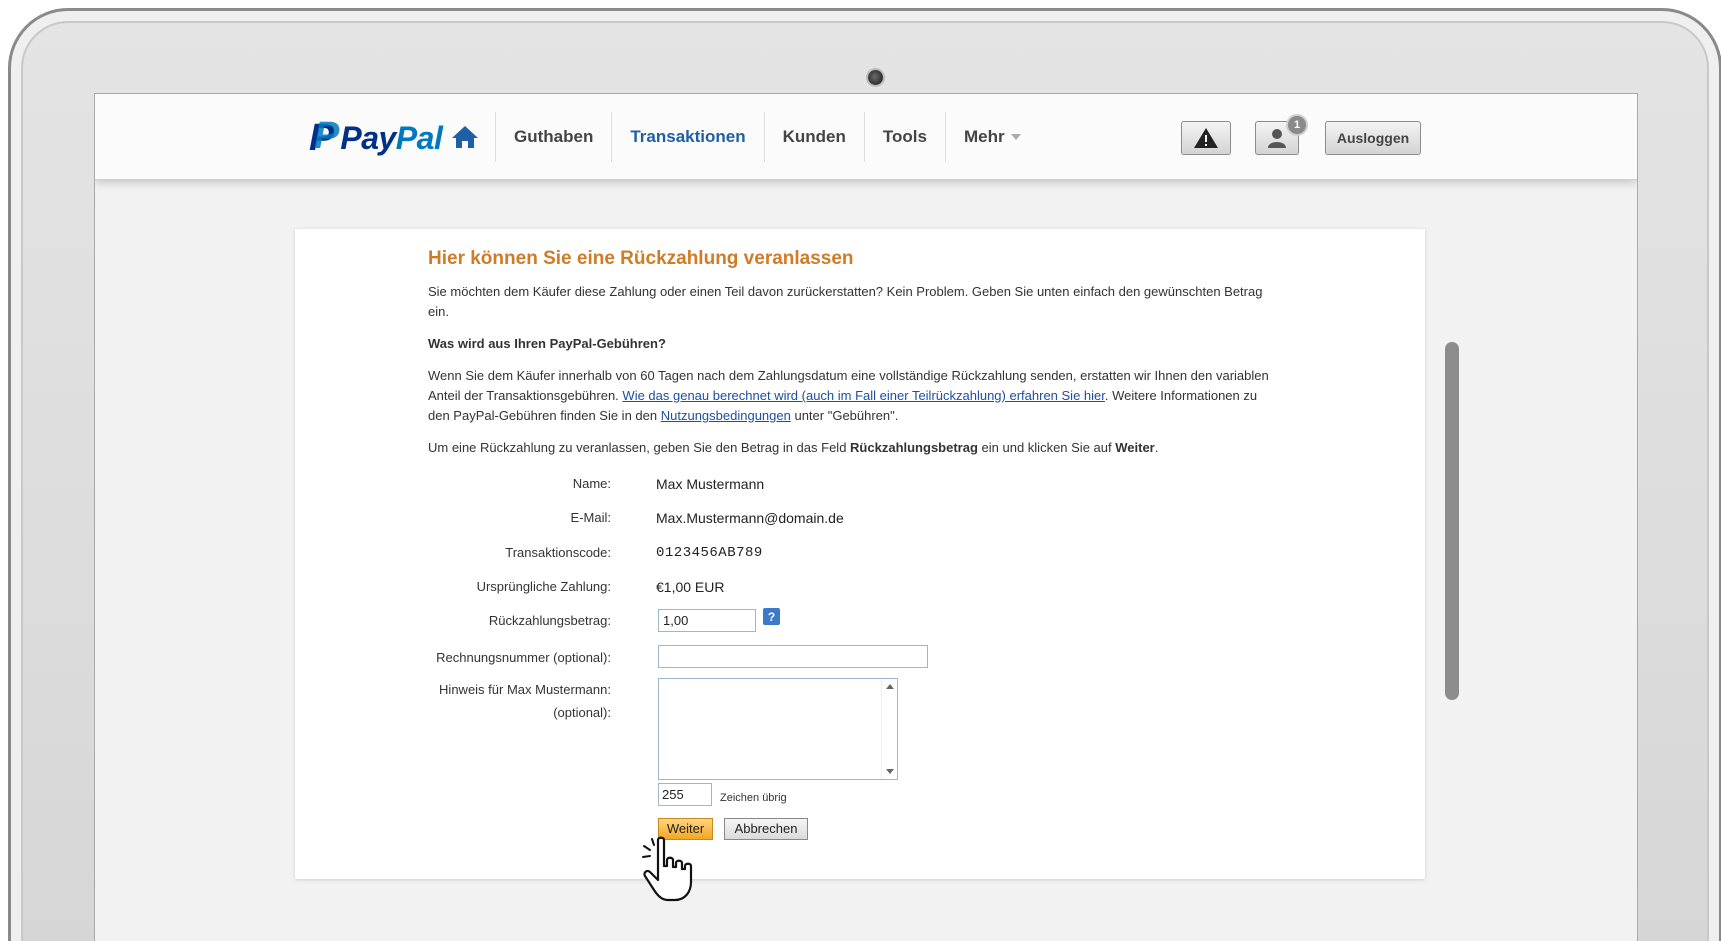 The width and height of the screenshot is (1721, 941). What do you see at coordinates (1015, 137) in the screenshot?
I see `chevron-down-icon` at bounding box center [1015, 137].